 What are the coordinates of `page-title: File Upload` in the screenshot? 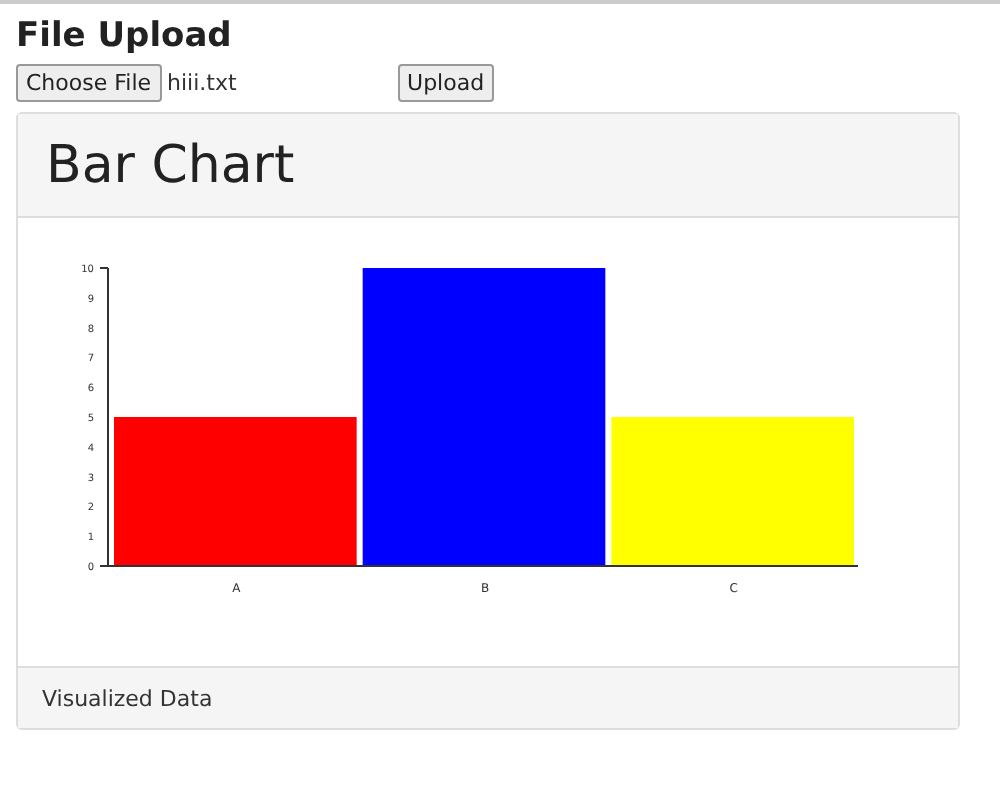 It's located at (125, 36).